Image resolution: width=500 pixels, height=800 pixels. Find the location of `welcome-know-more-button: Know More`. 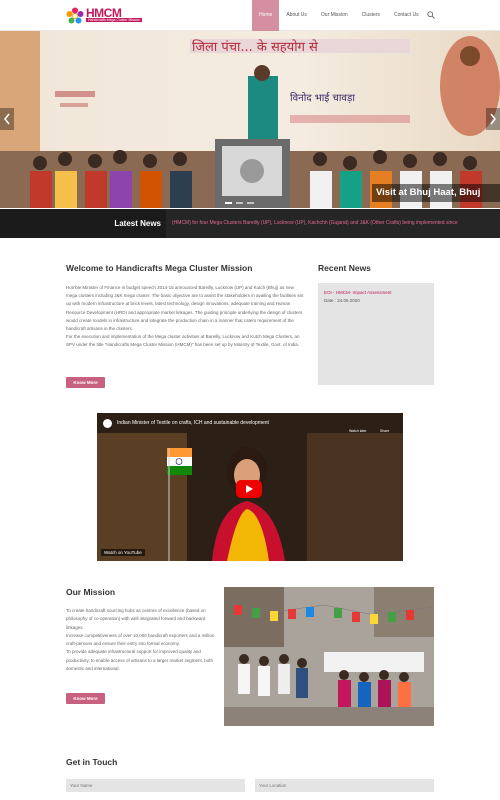

welcome-know-more-button: Know More is located at coordinates (85, 382).